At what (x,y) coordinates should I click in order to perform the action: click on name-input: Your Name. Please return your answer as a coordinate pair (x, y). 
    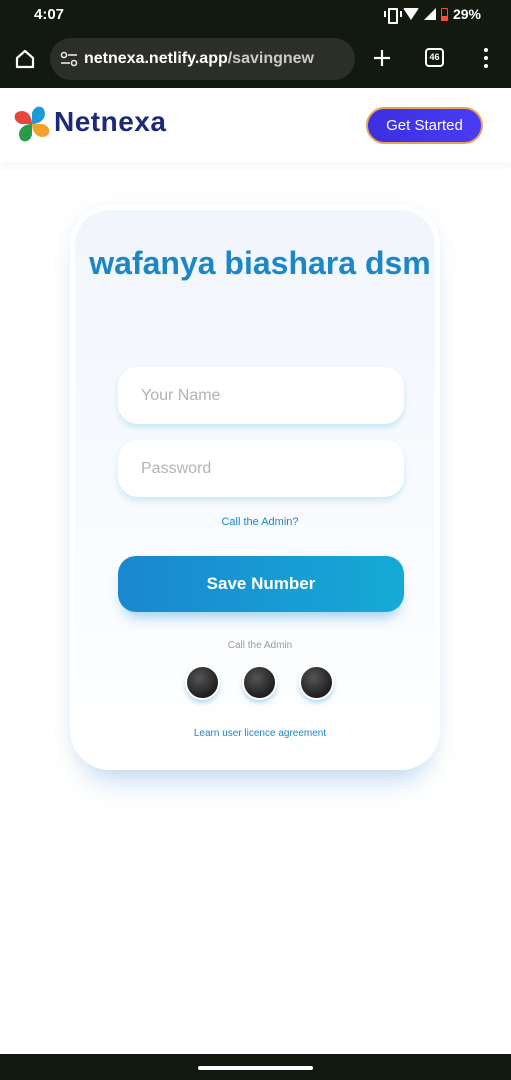
    Looking at the image, I should click on (261, 395).